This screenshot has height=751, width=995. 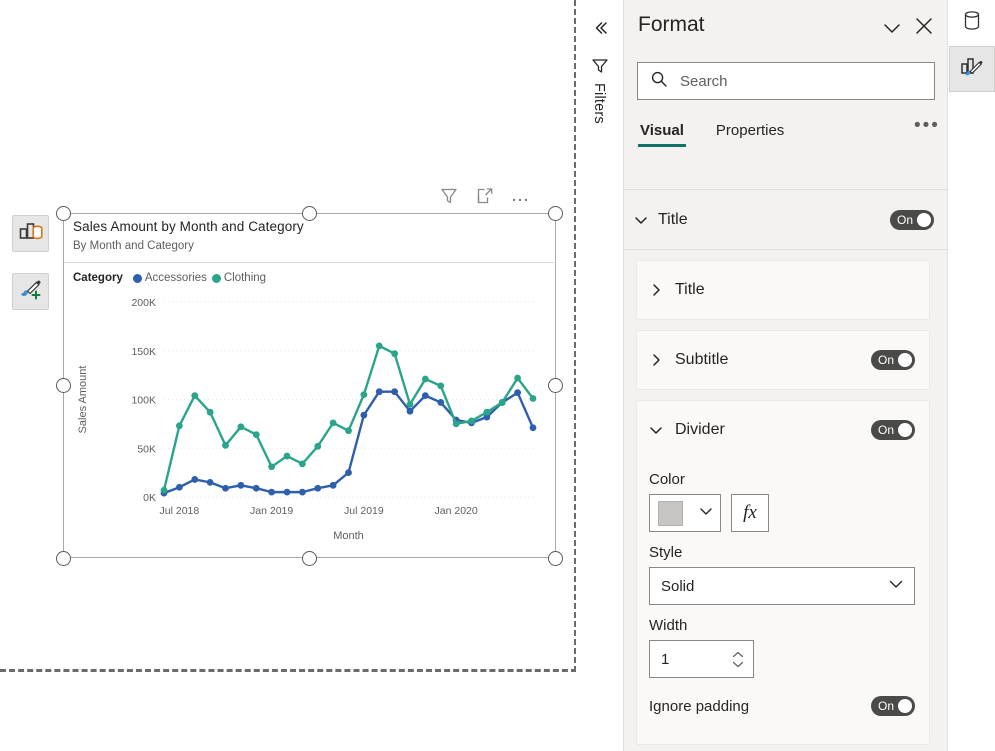 What do you see at coordinates (972, 23) in the screenshot?
I see `data-pane-button` at bounding box center [972, 23].